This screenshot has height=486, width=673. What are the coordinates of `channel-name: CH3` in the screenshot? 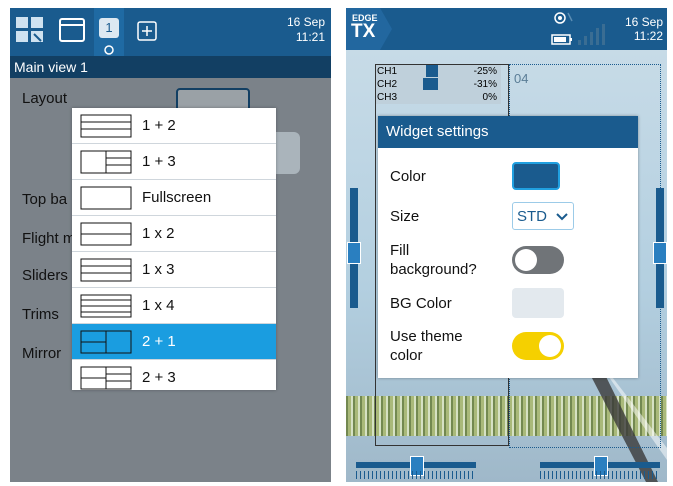 It's located at (387, 97).